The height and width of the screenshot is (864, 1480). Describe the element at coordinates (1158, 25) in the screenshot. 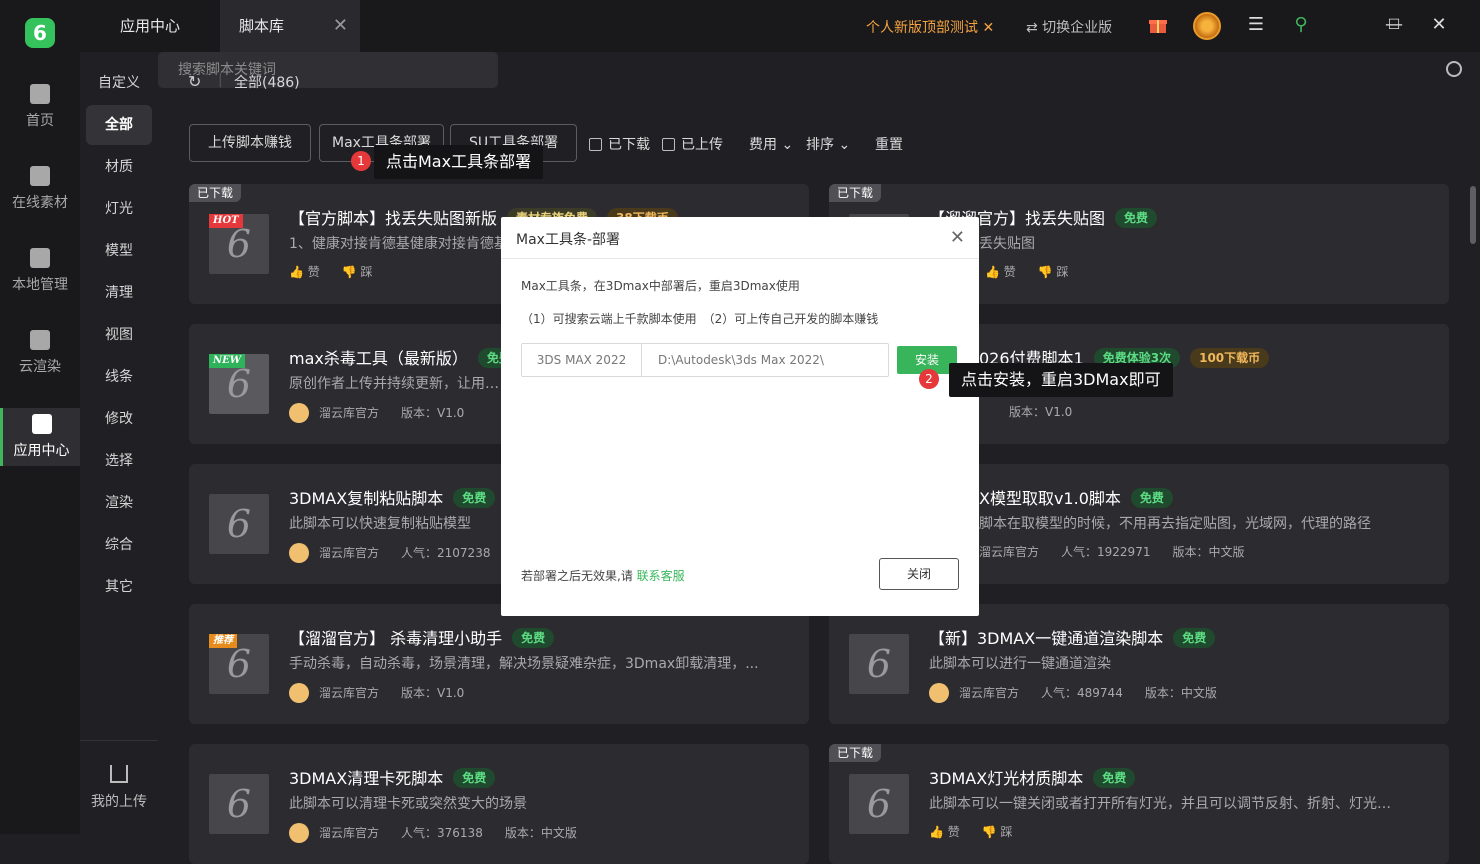

I see `gift-icon` at that location.